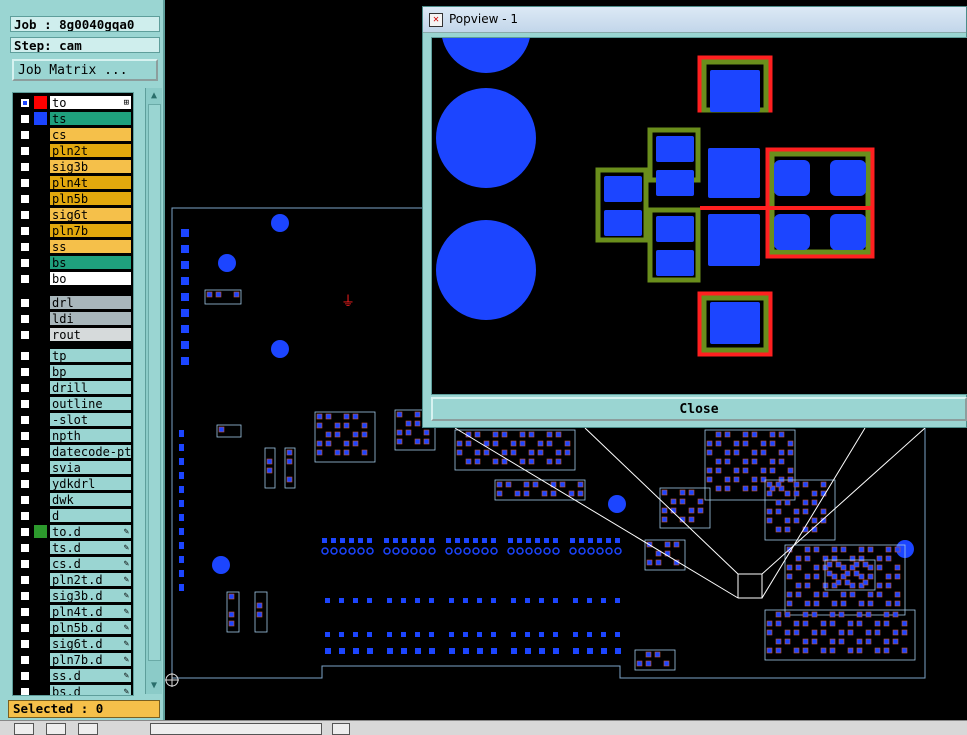 This screenshot has height=735, width=967. I want to click on scroll-down-icon: ▼, so click(154, 686).